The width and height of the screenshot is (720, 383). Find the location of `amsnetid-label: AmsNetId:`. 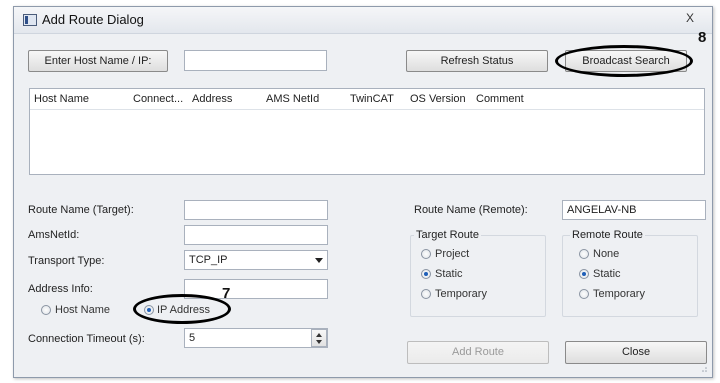

amsnetid-label: AmsNetId: is located at coordinates (54, 235).